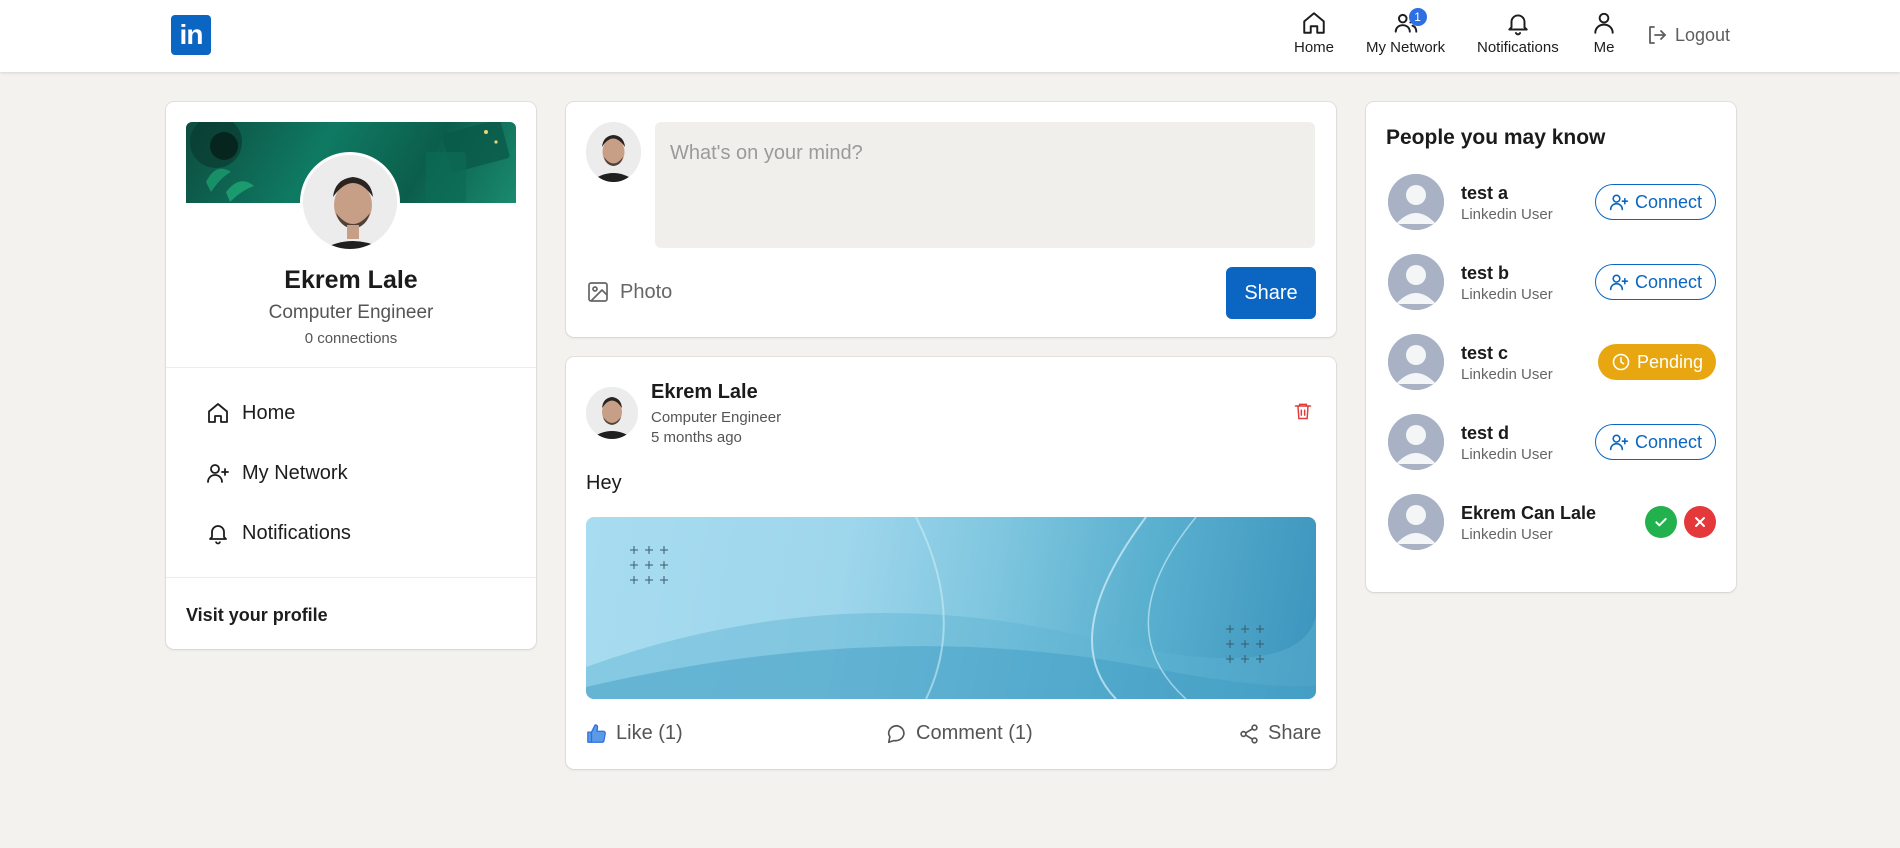 The image size is (1900, 848). What do you see at coordinates (974, 733) in the screenshot?
I see `comment-label: Comment (1)` at bounding box center [974, 733].